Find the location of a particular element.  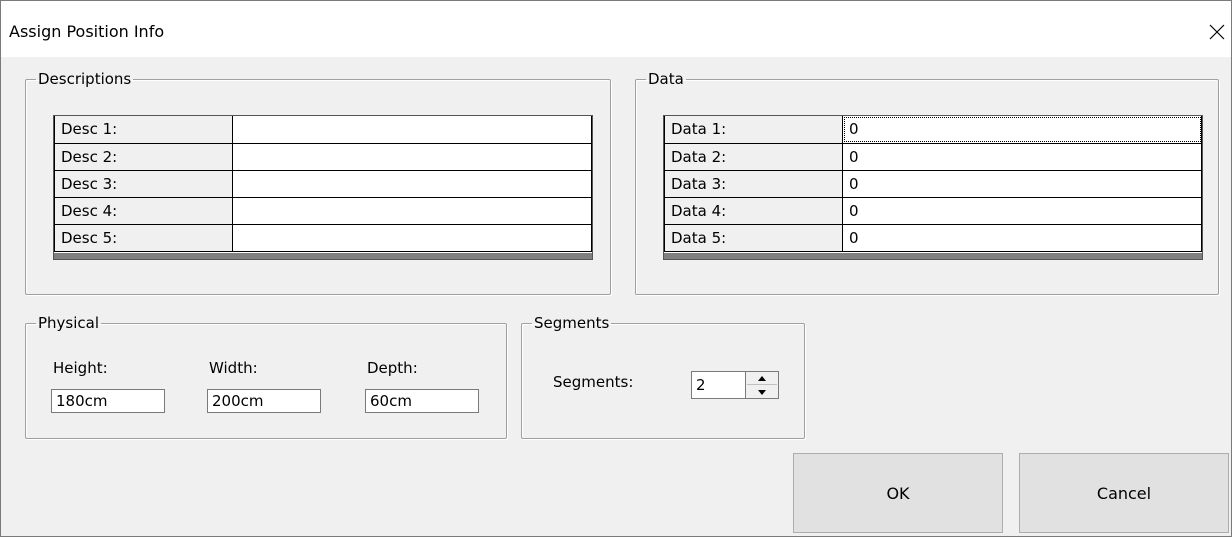

desc-1-label: Desc 1: is located at coordinates (143, 130).